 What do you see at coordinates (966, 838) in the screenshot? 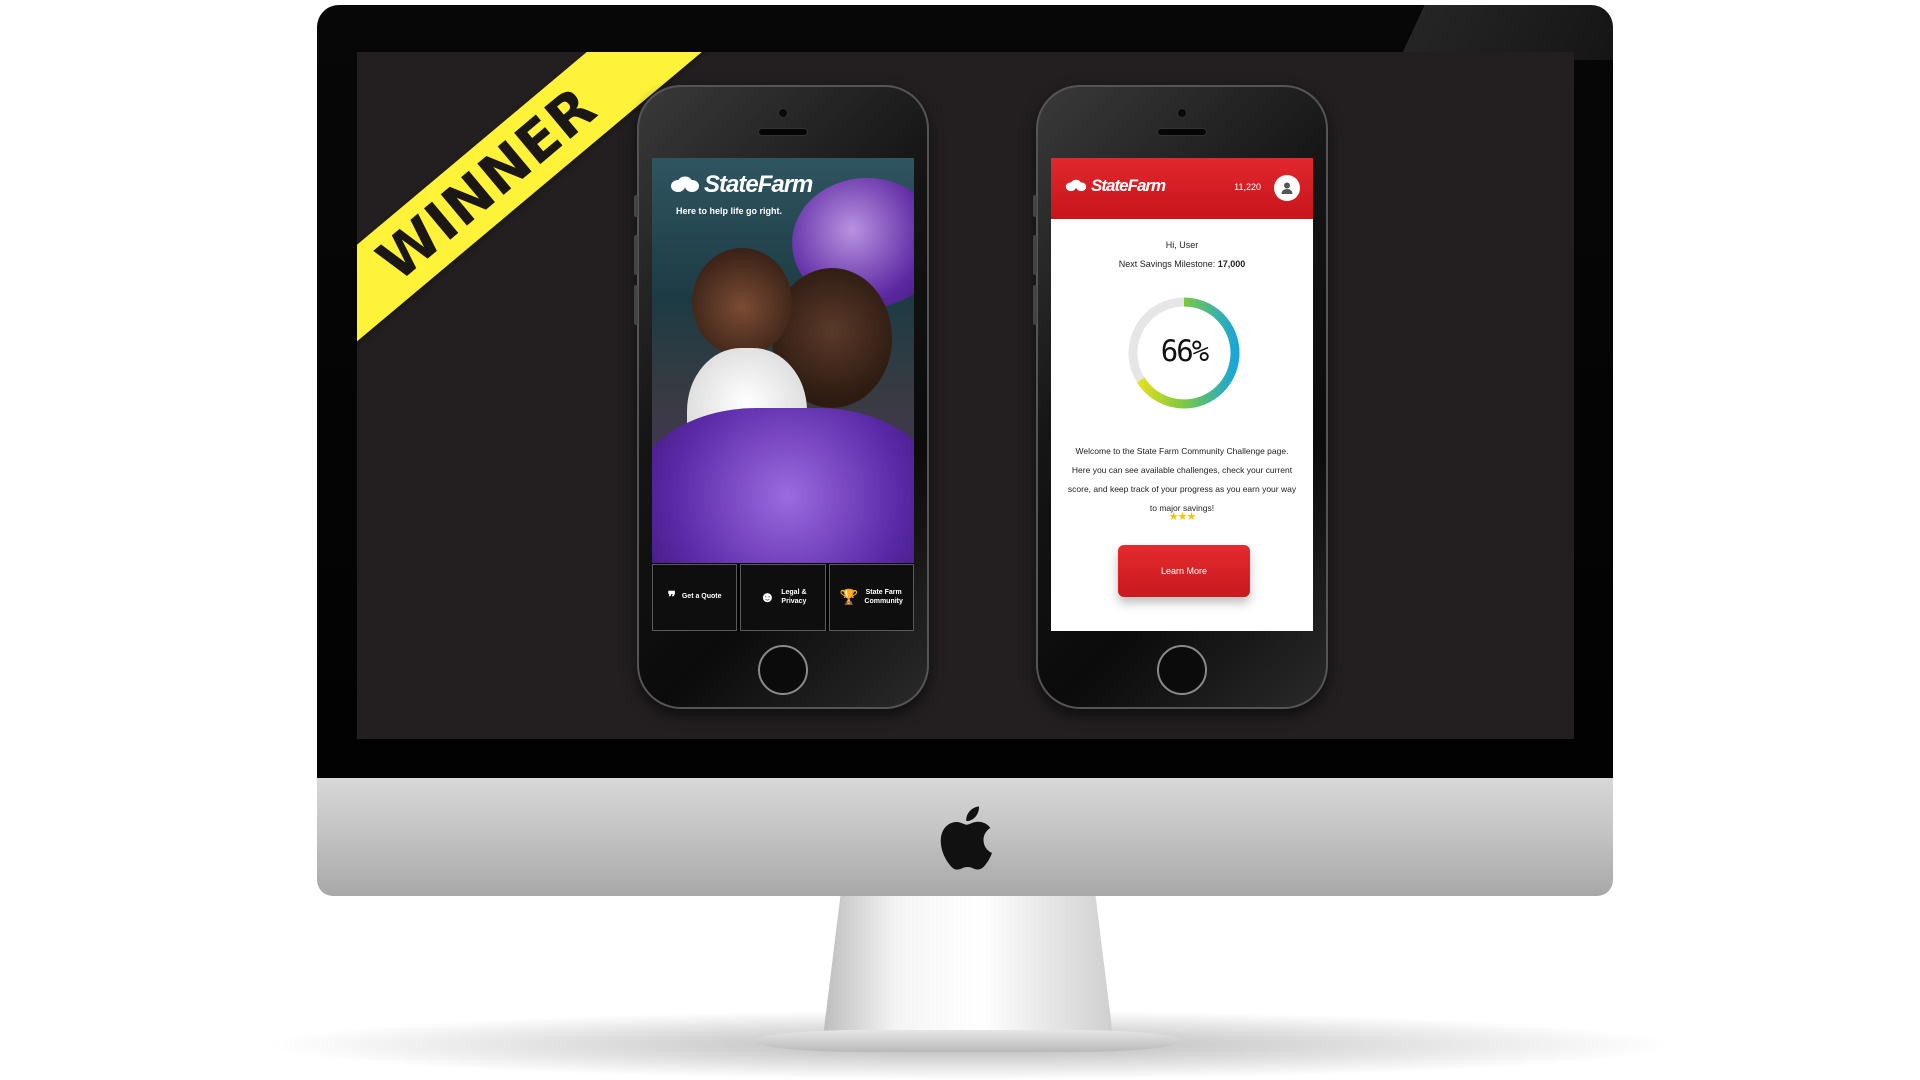
I see `apple-logo-icon` at bounding box center [966, 838].